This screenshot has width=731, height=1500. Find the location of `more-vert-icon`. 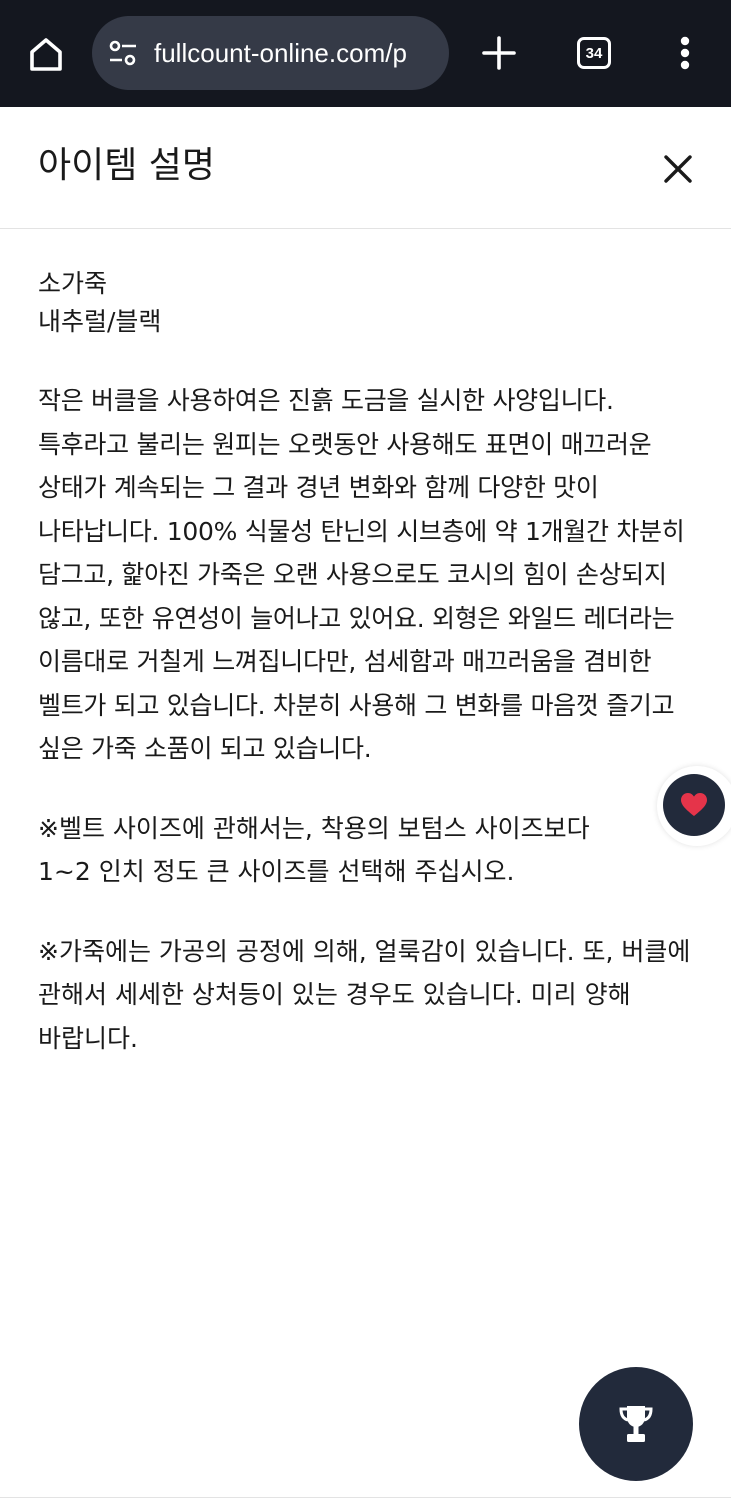

more-vert-icon is located at coordinates (685, 53).